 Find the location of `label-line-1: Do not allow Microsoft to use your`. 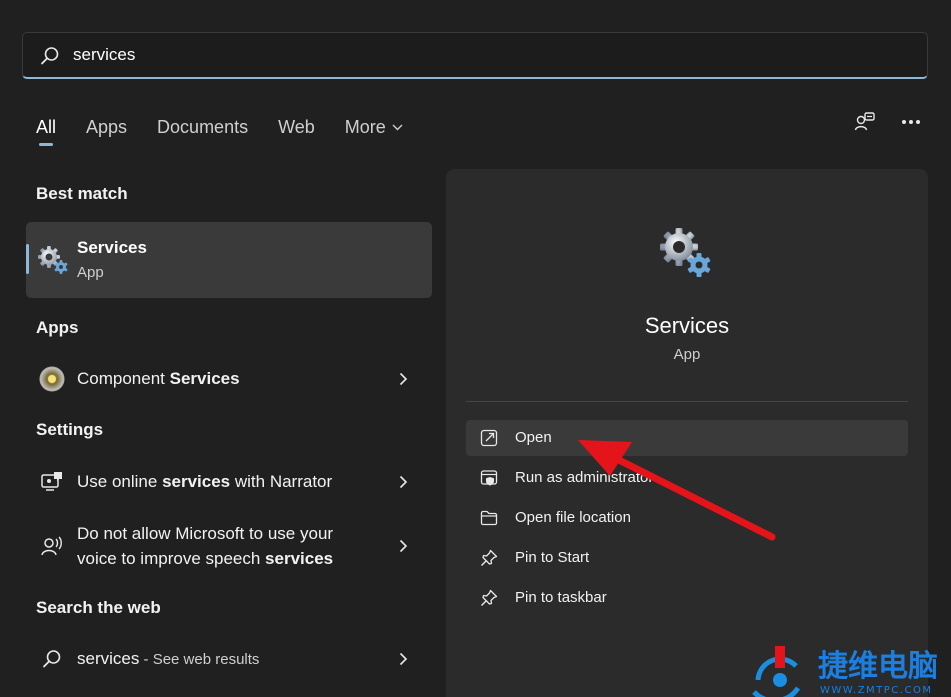

label-line-1: Do not allow Microsoft to use your is located at coordinates (205, 533).